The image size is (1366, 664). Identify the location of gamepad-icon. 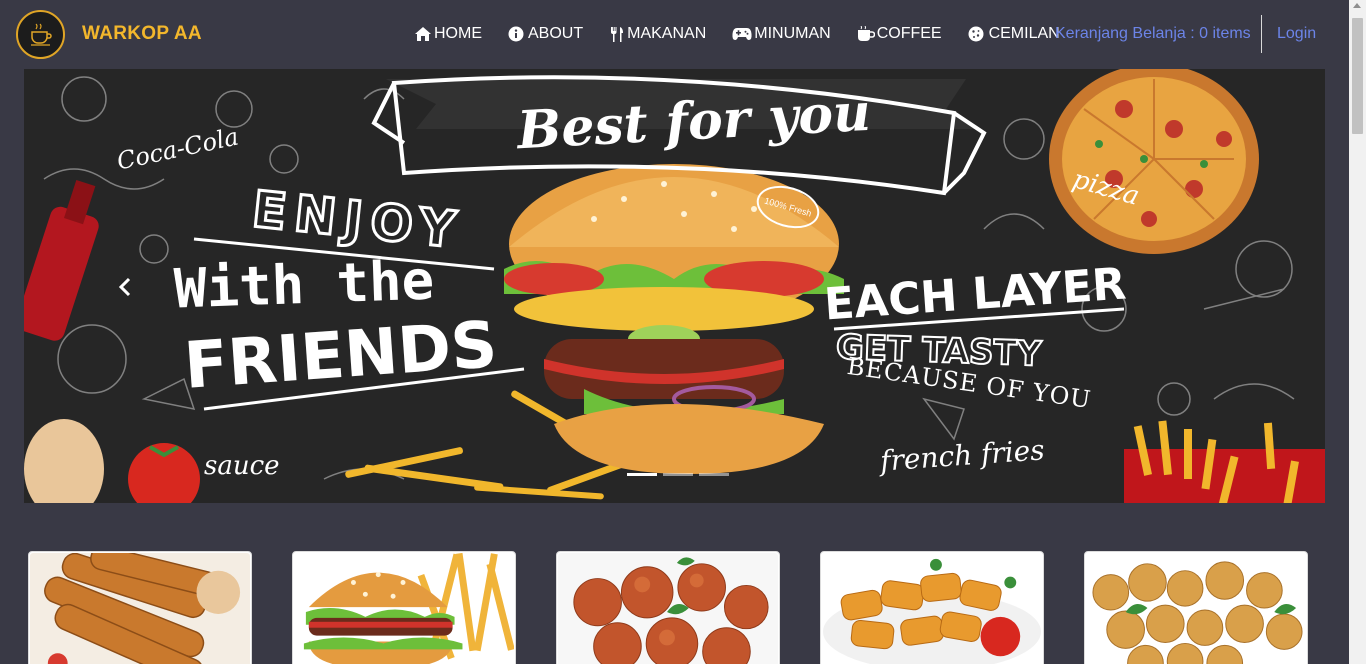
(742, 34).